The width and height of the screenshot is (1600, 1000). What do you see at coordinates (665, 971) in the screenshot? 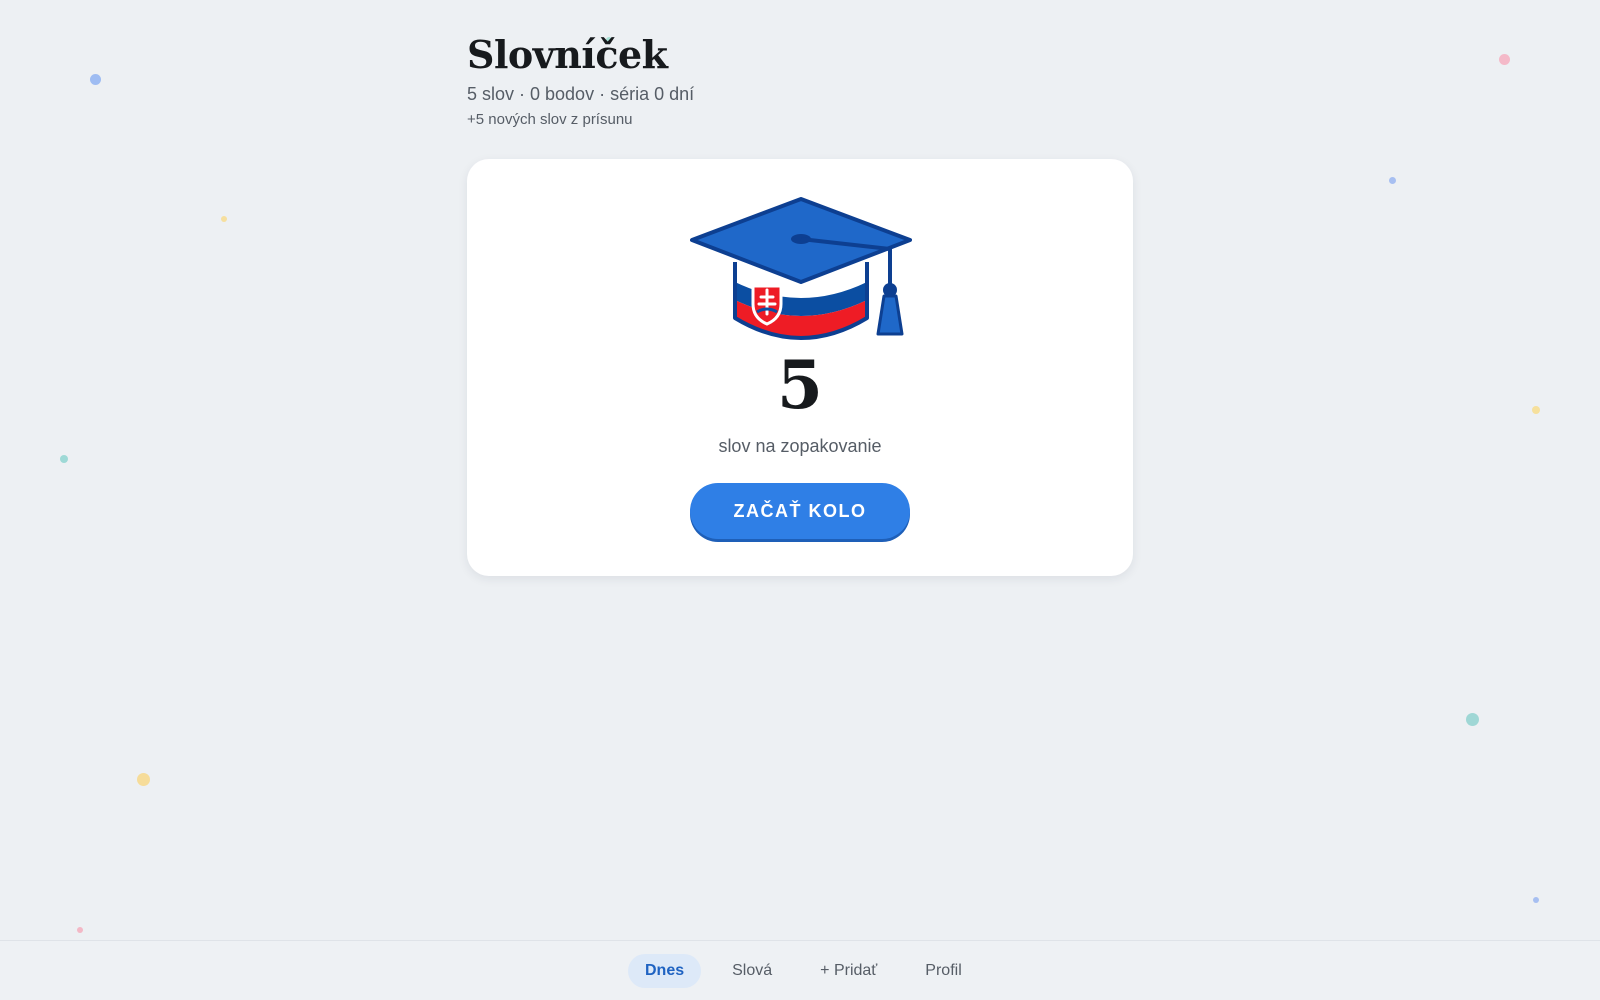
I see `nav-item-today: Dnes` at bounding box center [665, 971].